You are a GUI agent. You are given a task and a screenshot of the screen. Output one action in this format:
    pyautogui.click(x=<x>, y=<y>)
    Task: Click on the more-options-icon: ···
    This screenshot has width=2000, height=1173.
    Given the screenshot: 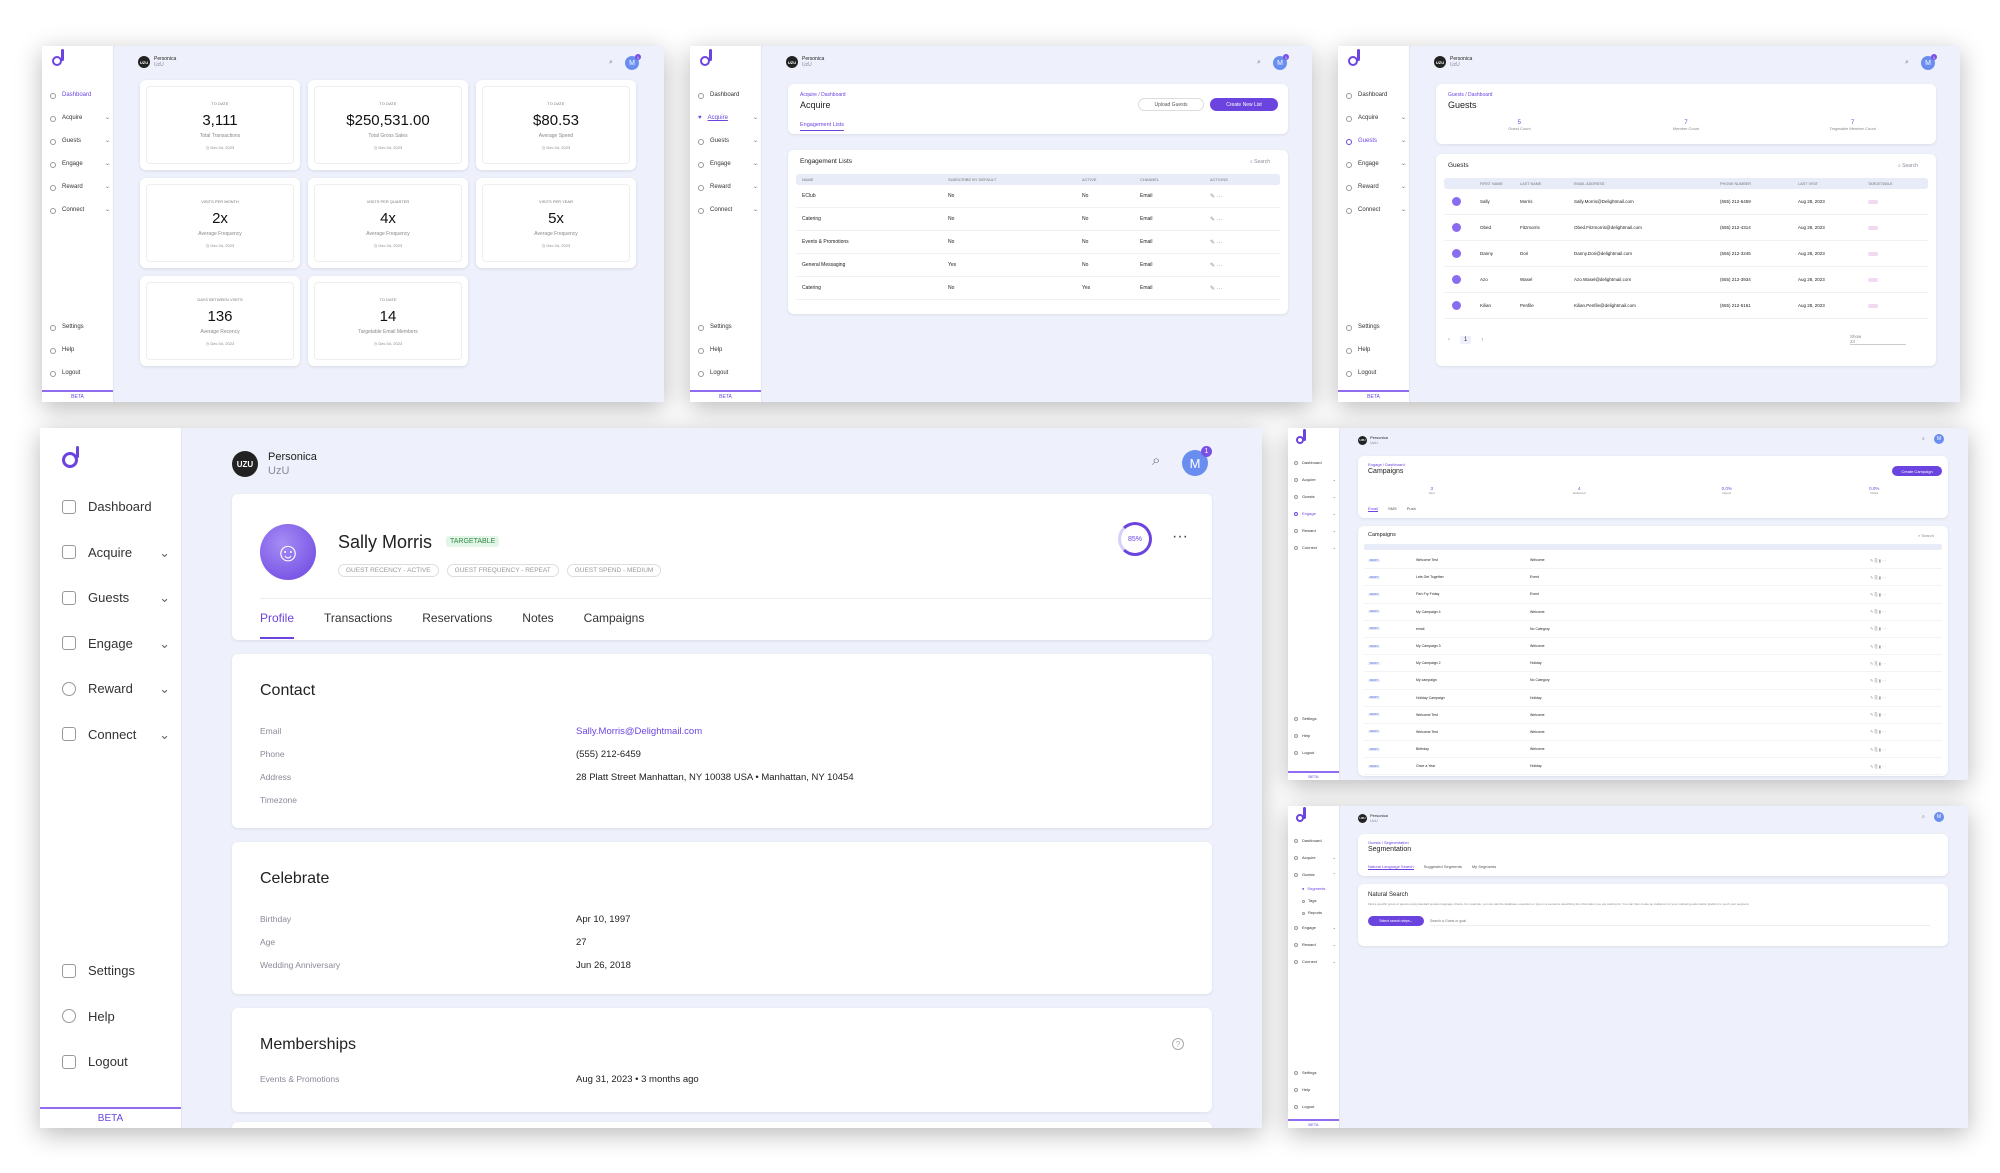 What is the action you would take?
    pyautogui.click(x=1180, y=537)
    